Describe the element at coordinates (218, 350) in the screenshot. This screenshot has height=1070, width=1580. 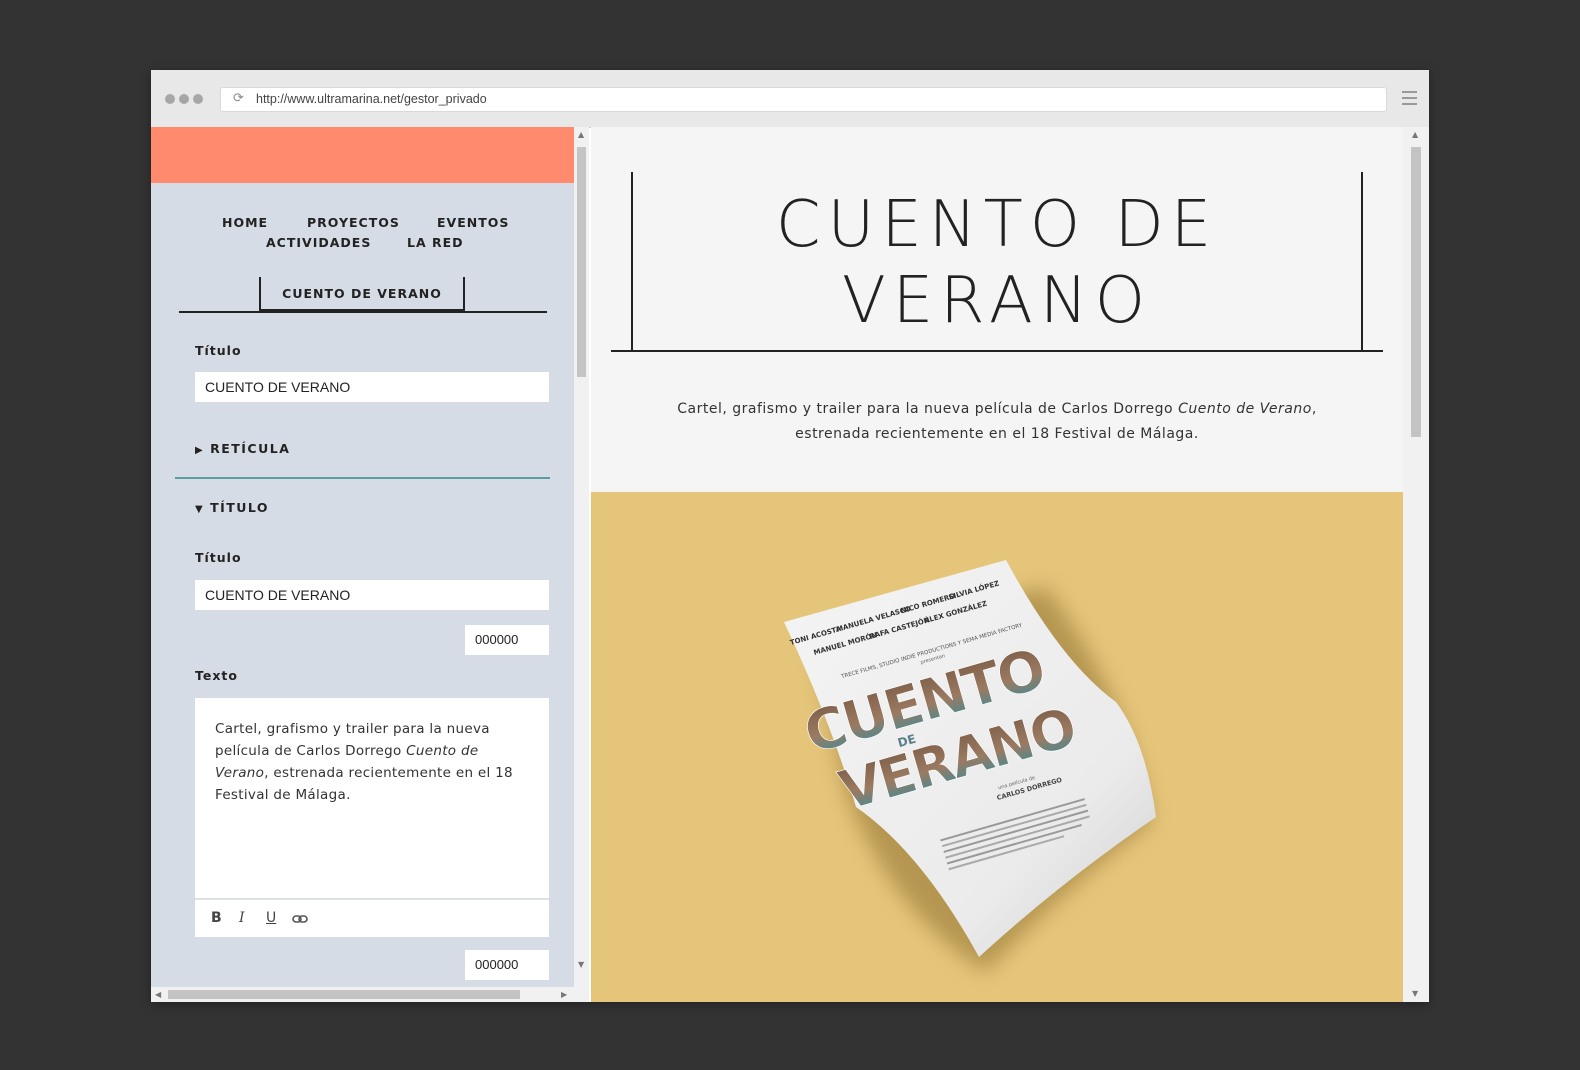
I see `title-label: Título` at that location.